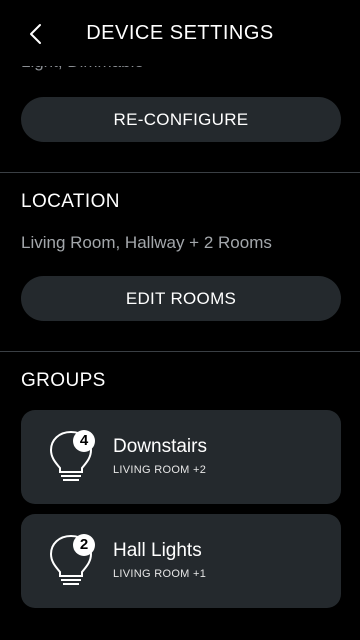 The width and height of the screenshot is (360, 640). Describe the element at coordinates (160, 470) in the screenshot. I see `group-rooms: LIVING ROOM +2` at that location.